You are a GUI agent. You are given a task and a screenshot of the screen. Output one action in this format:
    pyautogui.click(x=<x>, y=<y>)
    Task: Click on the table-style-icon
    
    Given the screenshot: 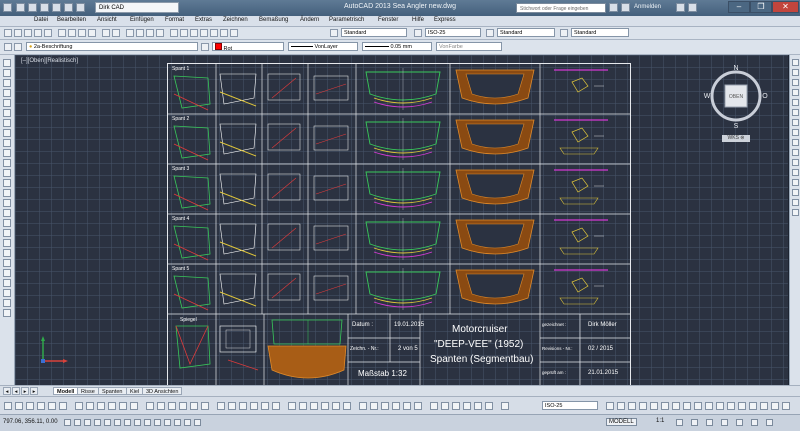 What is the action you would take?
    pyautogui.click(x=490, y=33)
    